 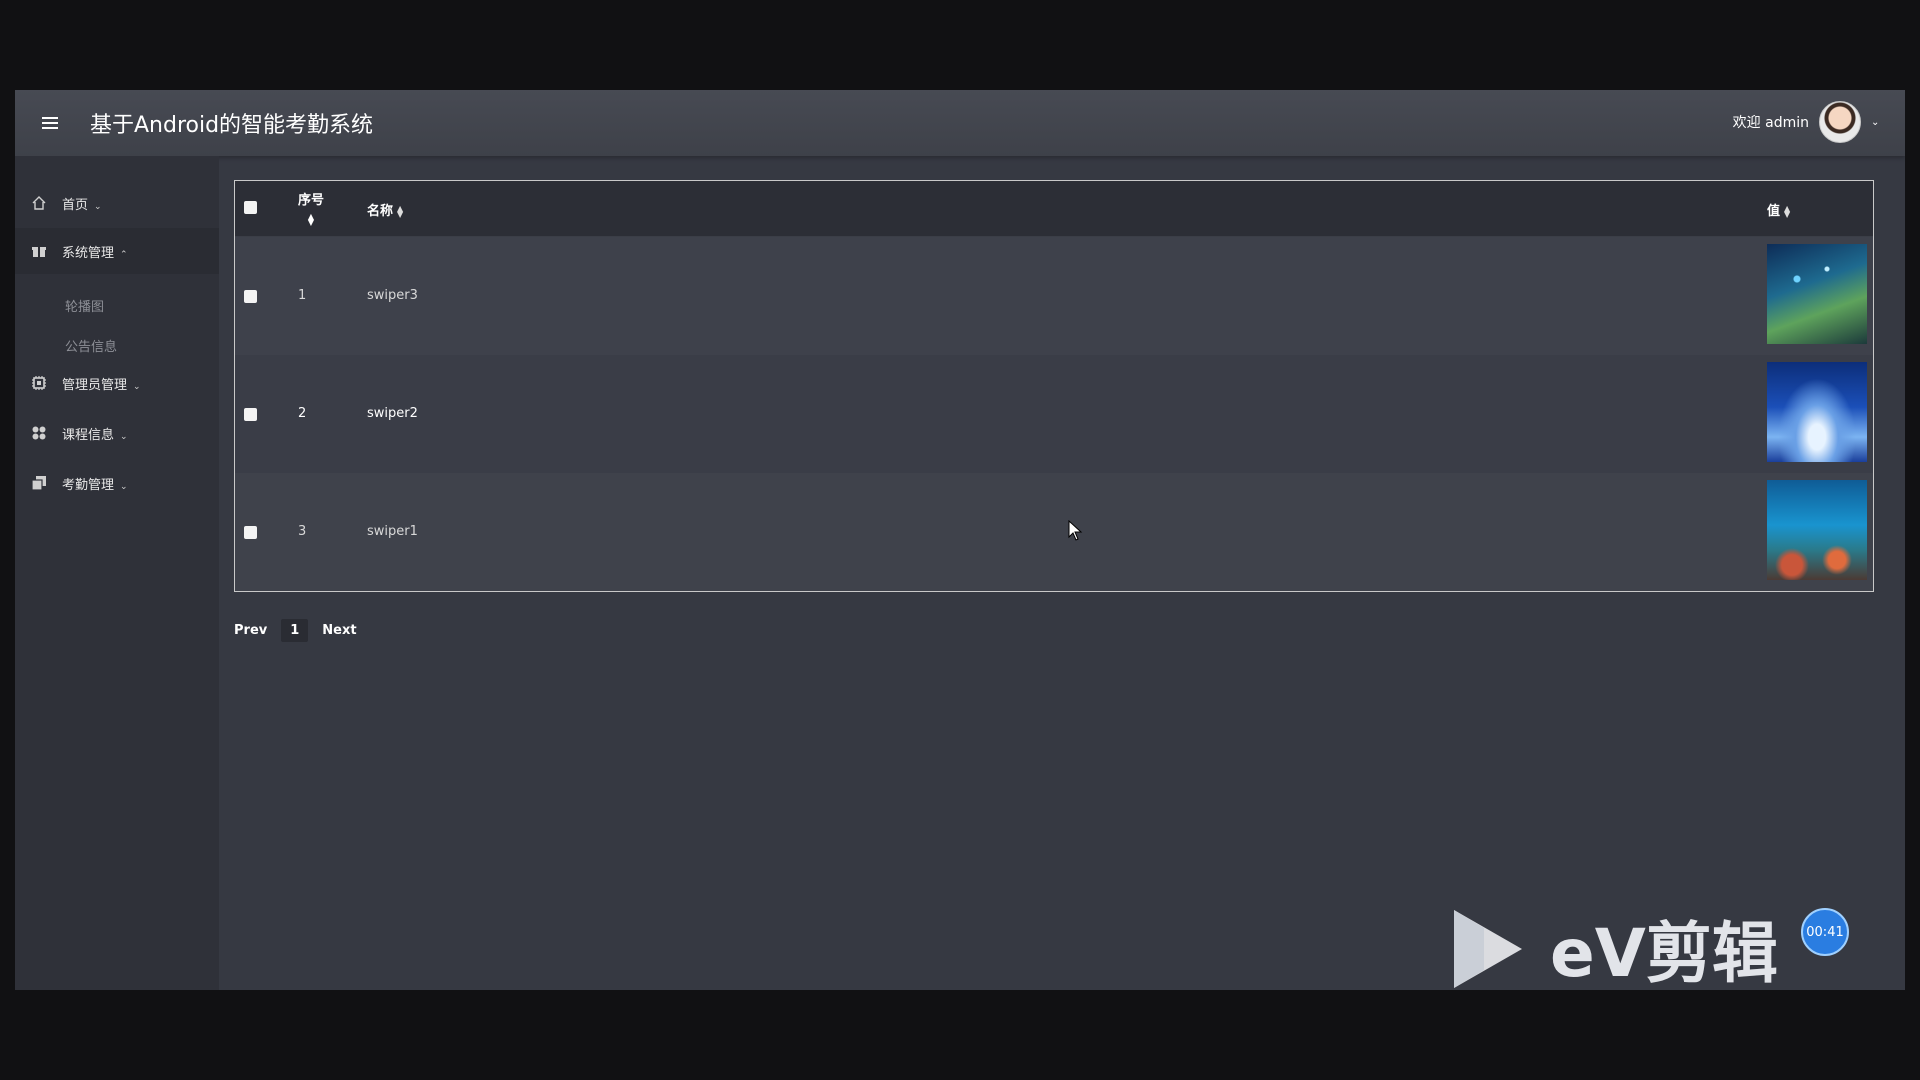 I want to click on menu-toggle-button, so click(x=50, y=123).